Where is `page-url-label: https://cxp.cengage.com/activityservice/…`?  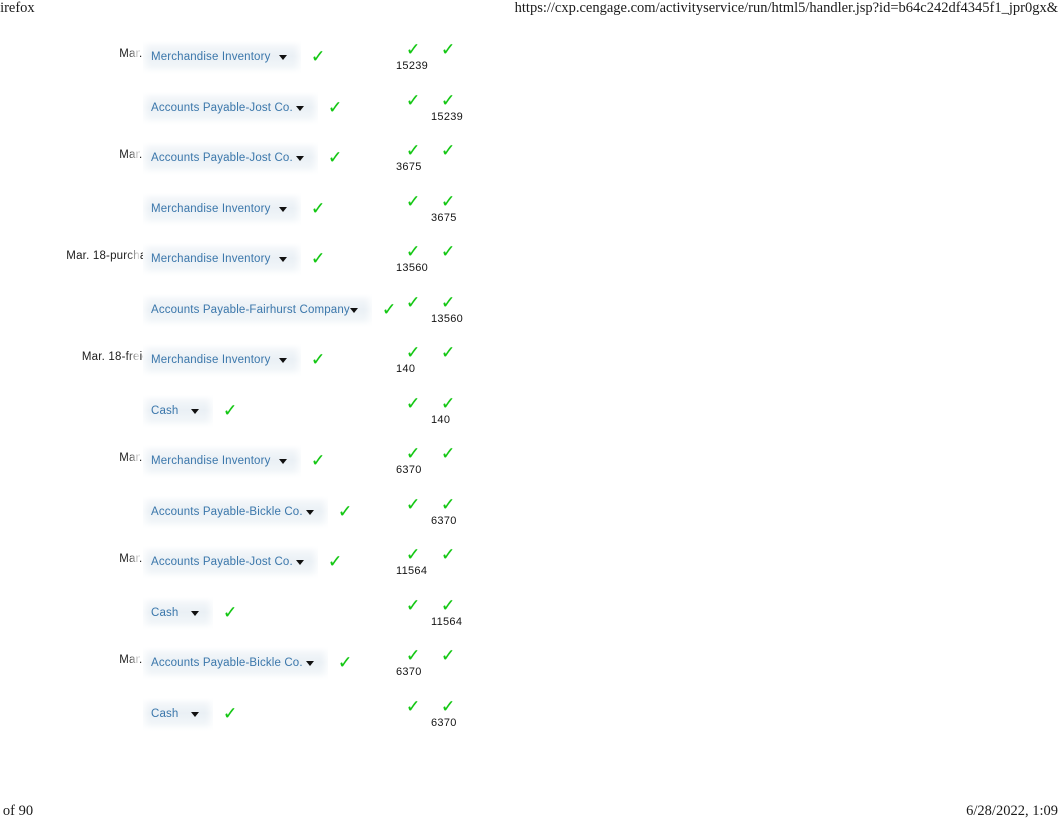
page-url-label: https://cxp.cengage.com/activityservice/… is located at coordinates (786, 8).